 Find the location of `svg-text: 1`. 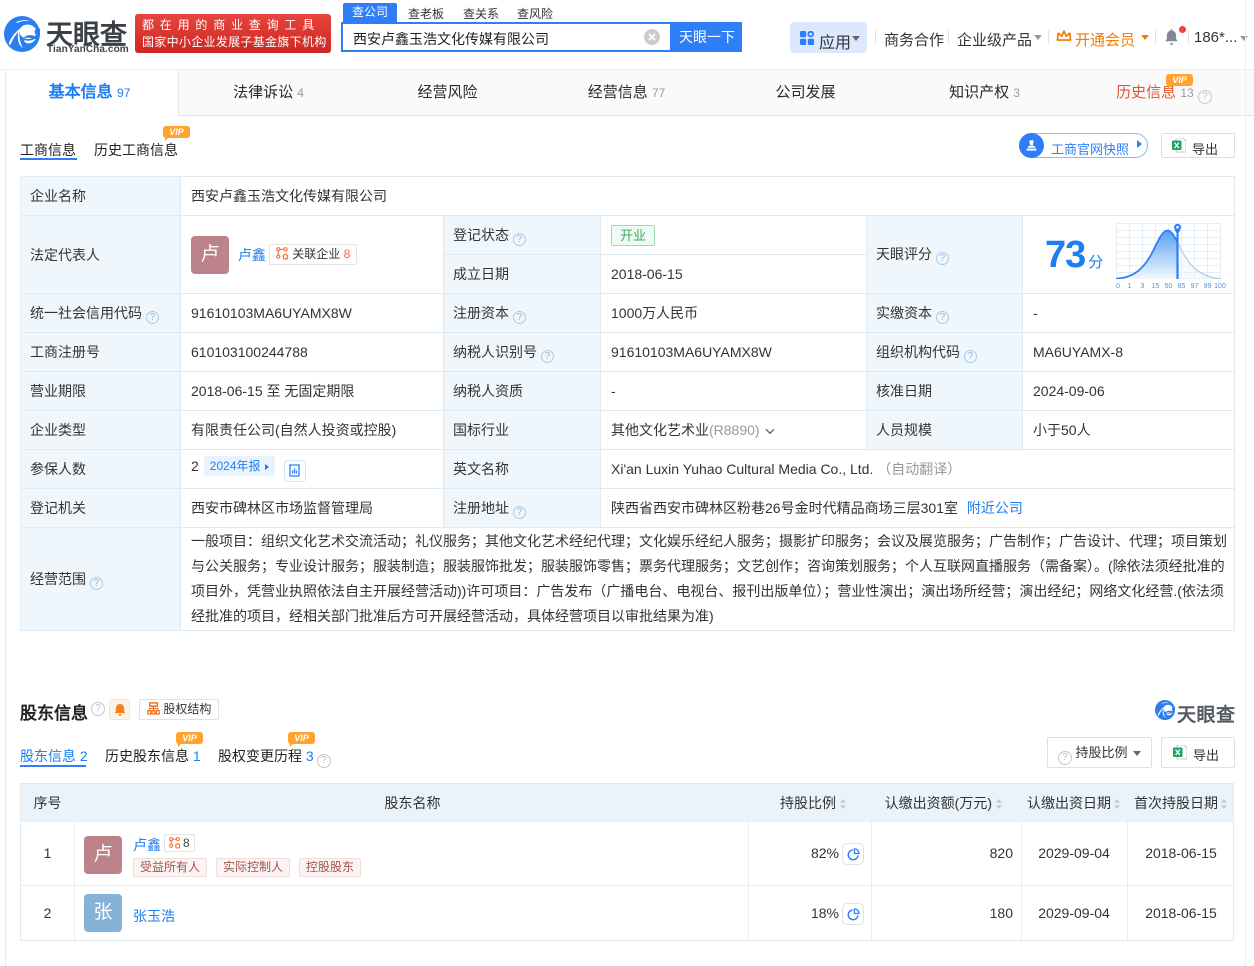

svg-text: 1 is located at coordinates (1130, 286).